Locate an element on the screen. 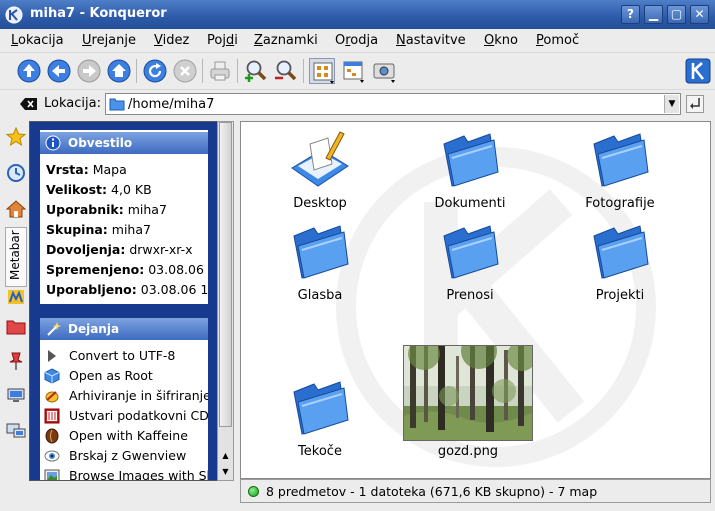 Image resolution: width=715 pixels, height=511 pixels. zoom-out-icon is located at coordinates (286, 71).